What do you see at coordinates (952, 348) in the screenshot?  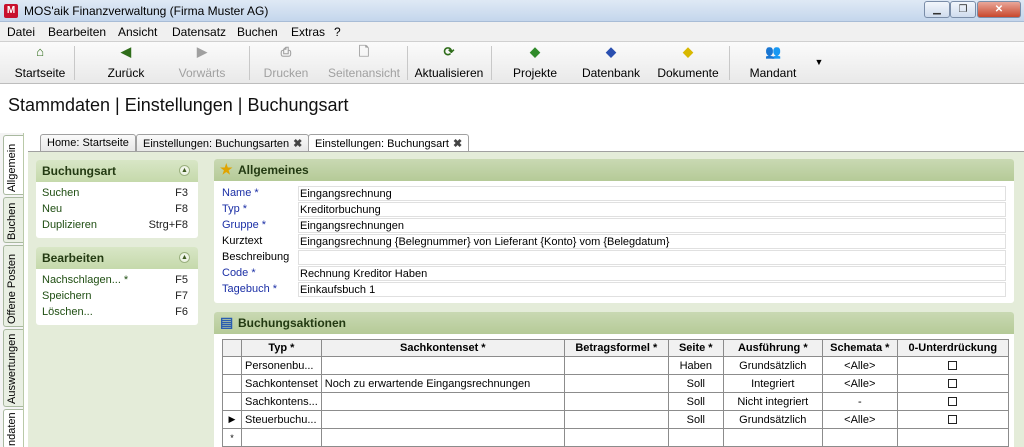 I see `column-header-0-unterdrueckung: 0-Unterdrückung` at bounding box center [952, 348].